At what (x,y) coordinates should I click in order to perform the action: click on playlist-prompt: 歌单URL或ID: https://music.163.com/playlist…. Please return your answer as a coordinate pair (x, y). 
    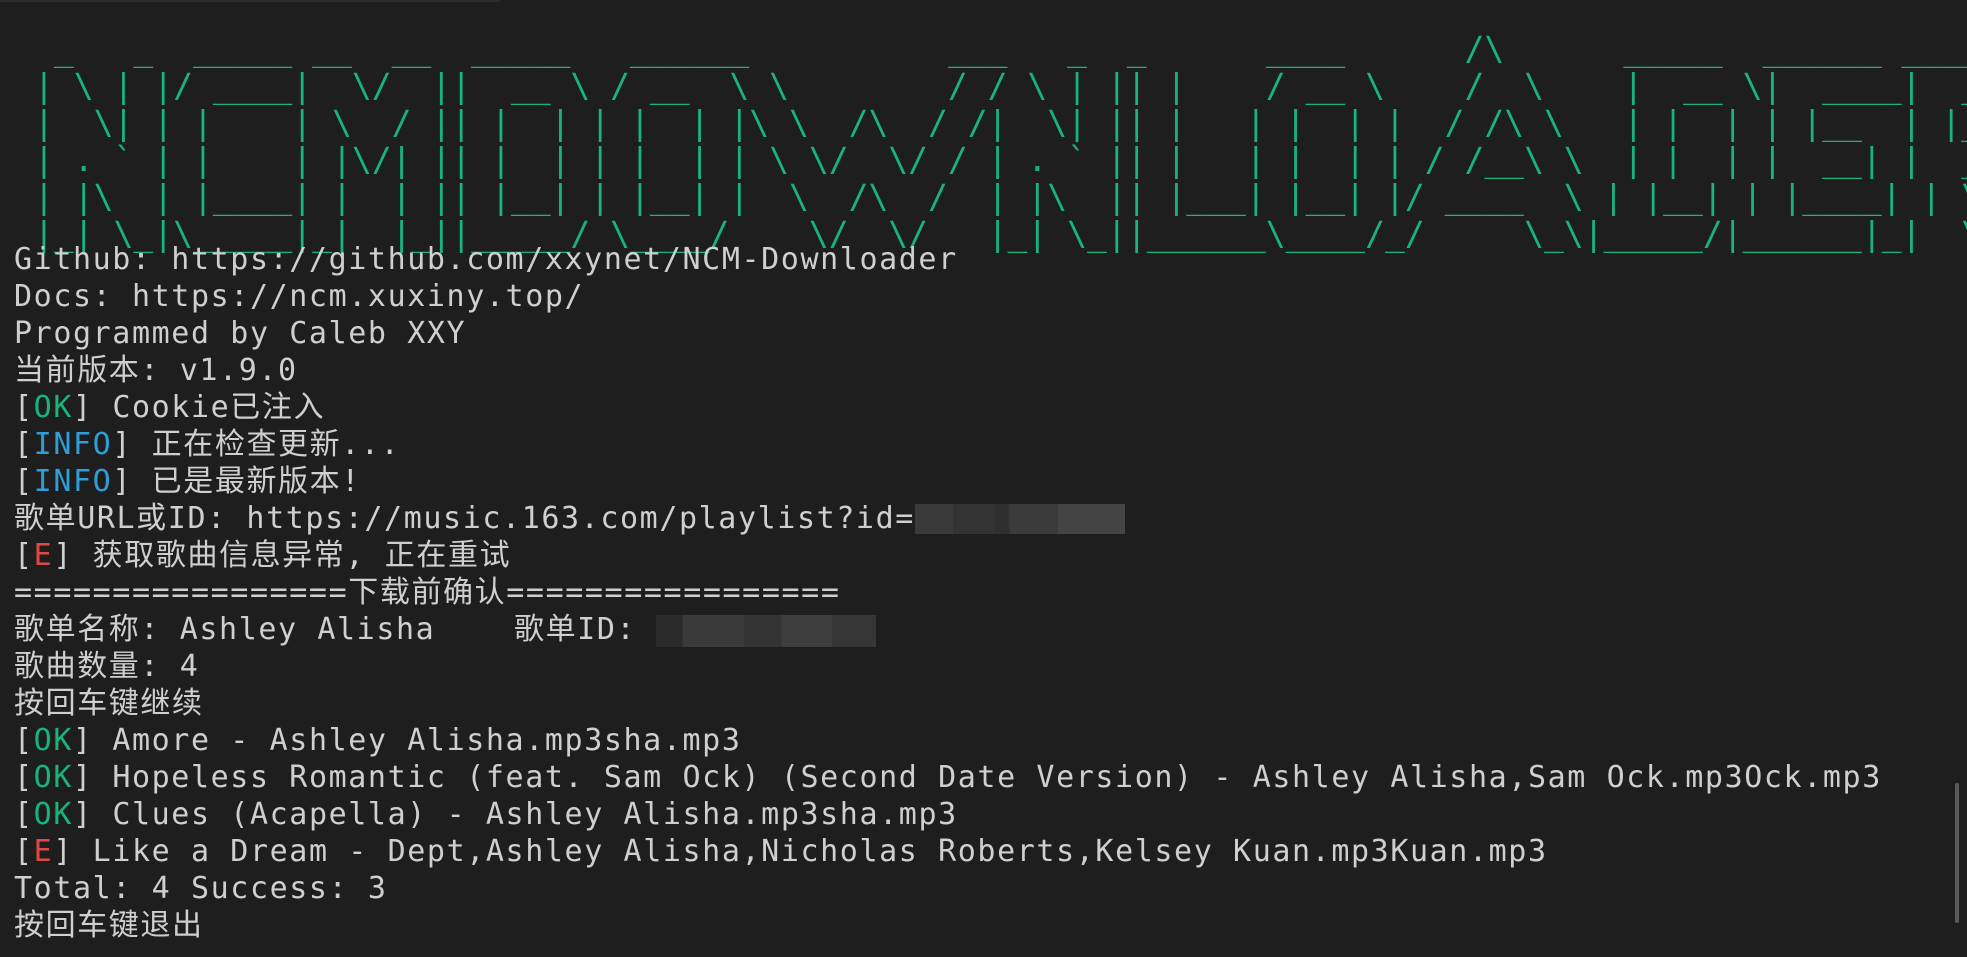
    Looking at the image, I should click on (464, 518).